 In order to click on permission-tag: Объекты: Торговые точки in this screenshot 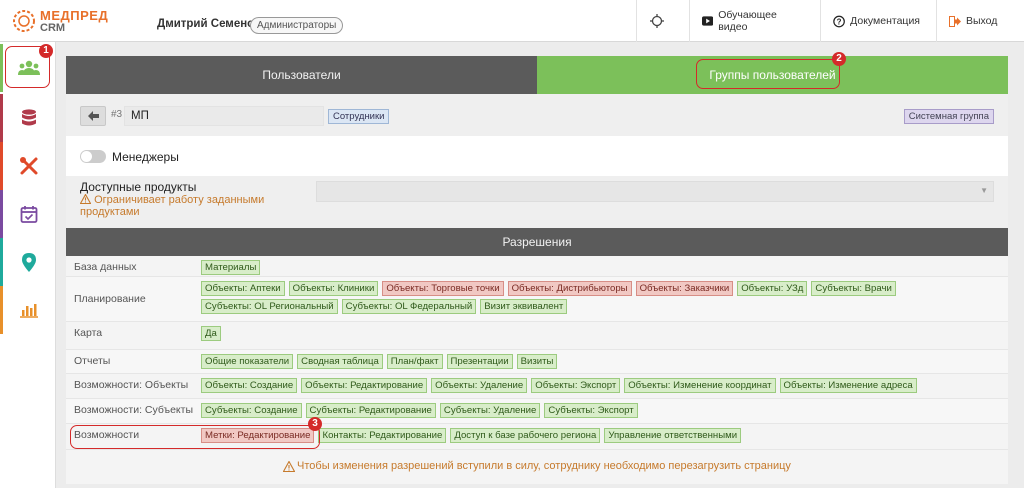, I will do `click(443, 288)`.